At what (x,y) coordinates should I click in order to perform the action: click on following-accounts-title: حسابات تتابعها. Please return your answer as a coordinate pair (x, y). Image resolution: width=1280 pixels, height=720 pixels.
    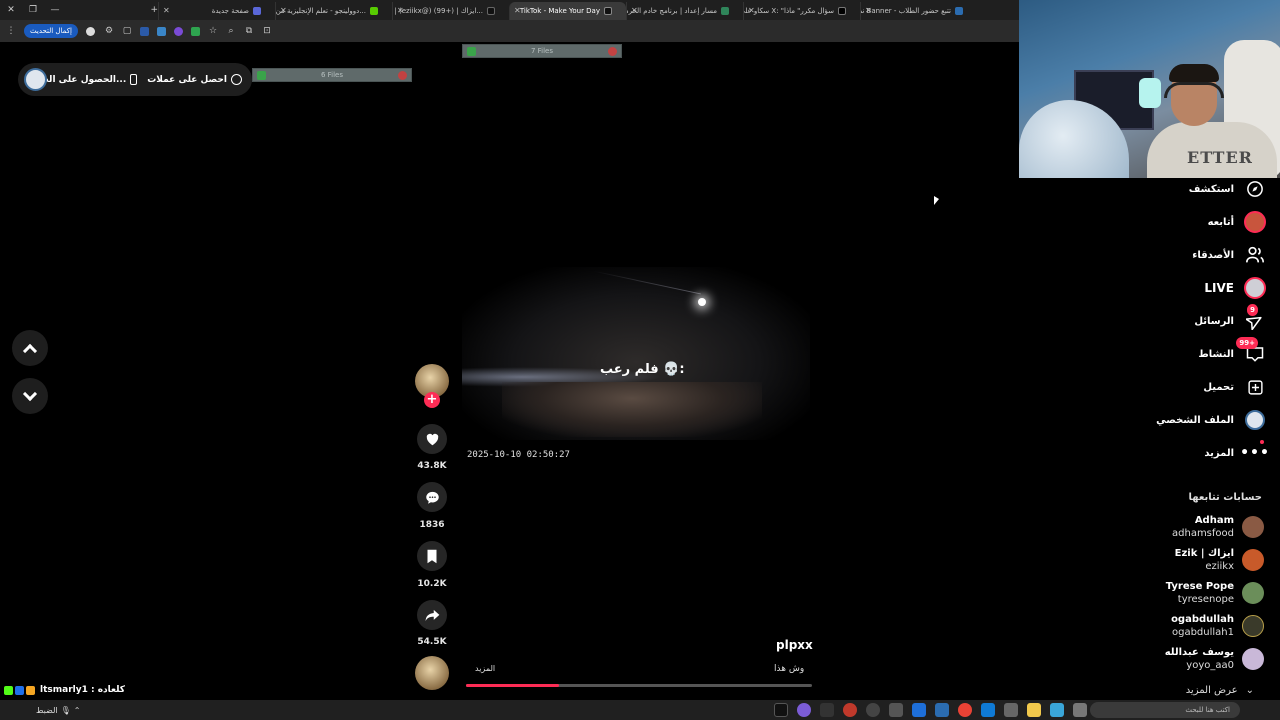
    Looking at the image, I should click on (1225, 497).